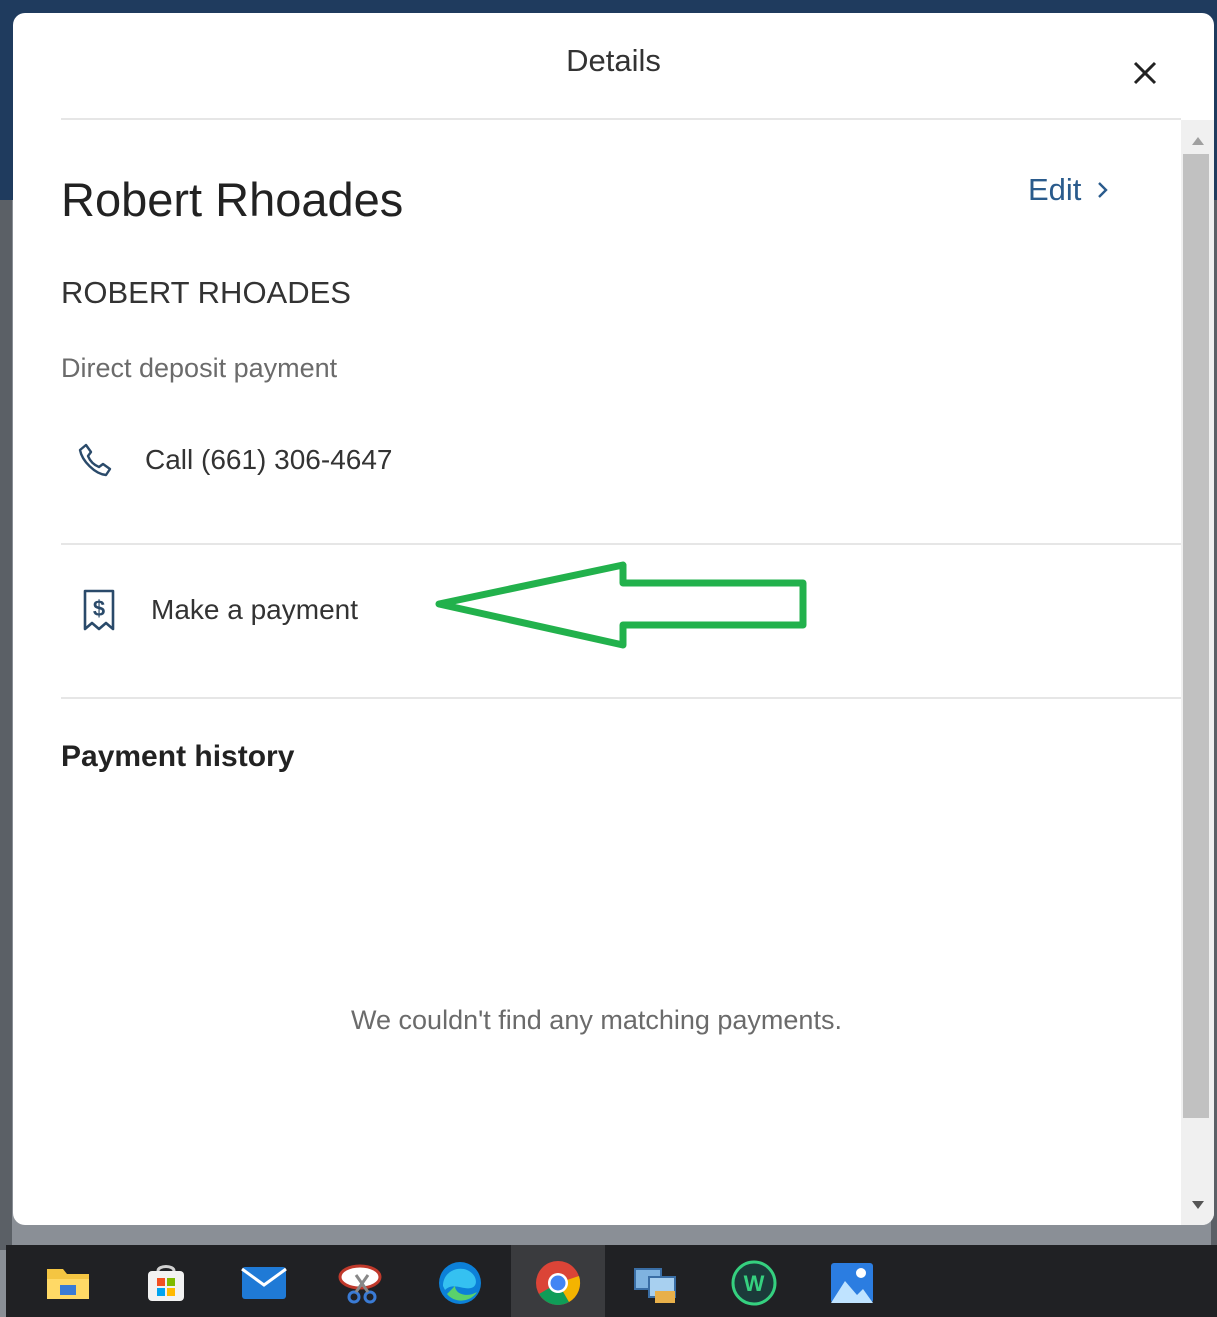 The height and width of the screenshot is (1317, 1217). Describe the element at coordinates (1103, 190) in the screenshot. I see `chevron-right-icon` at that location.